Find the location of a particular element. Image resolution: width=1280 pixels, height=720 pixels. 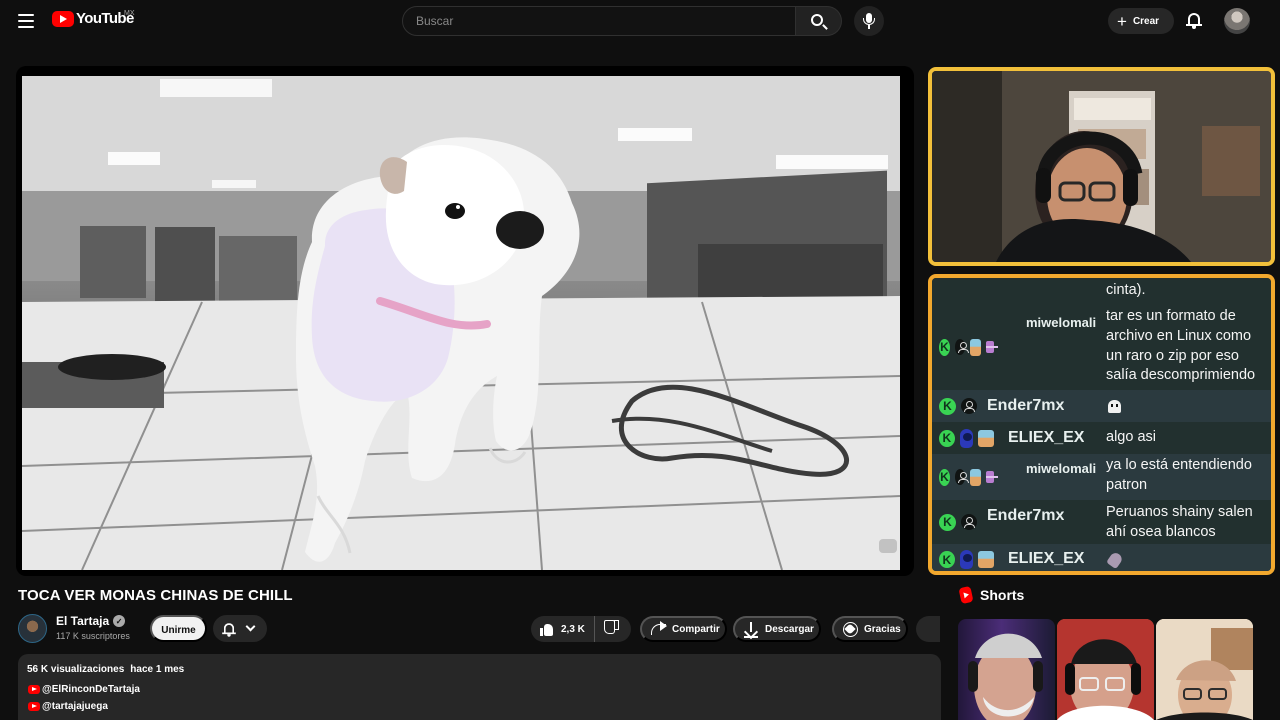

share-button: Compartir is located at coordinates (683, 629).